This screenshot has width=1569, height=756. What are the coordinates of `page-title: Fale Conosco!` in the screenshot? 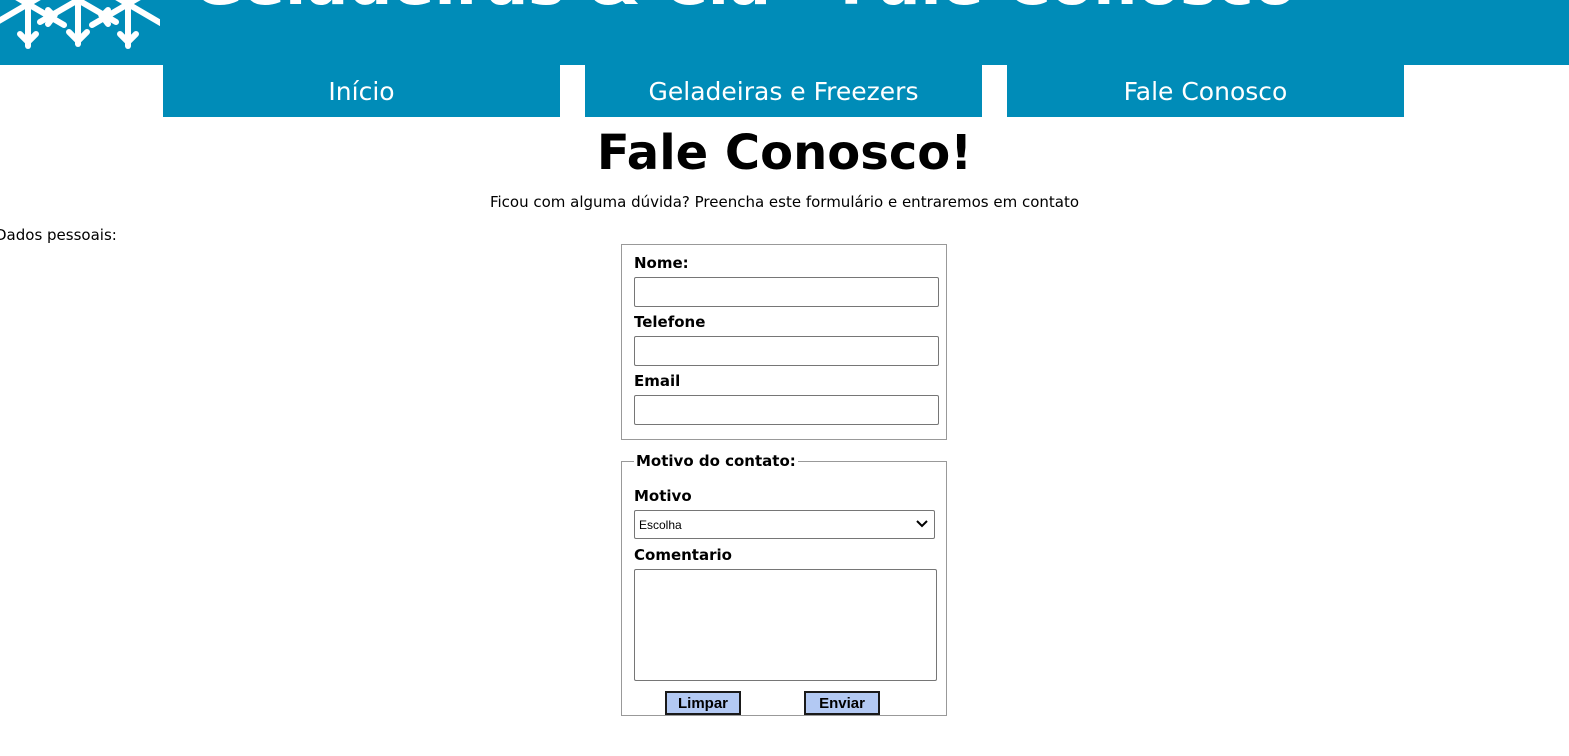 It's located at (784, 153).